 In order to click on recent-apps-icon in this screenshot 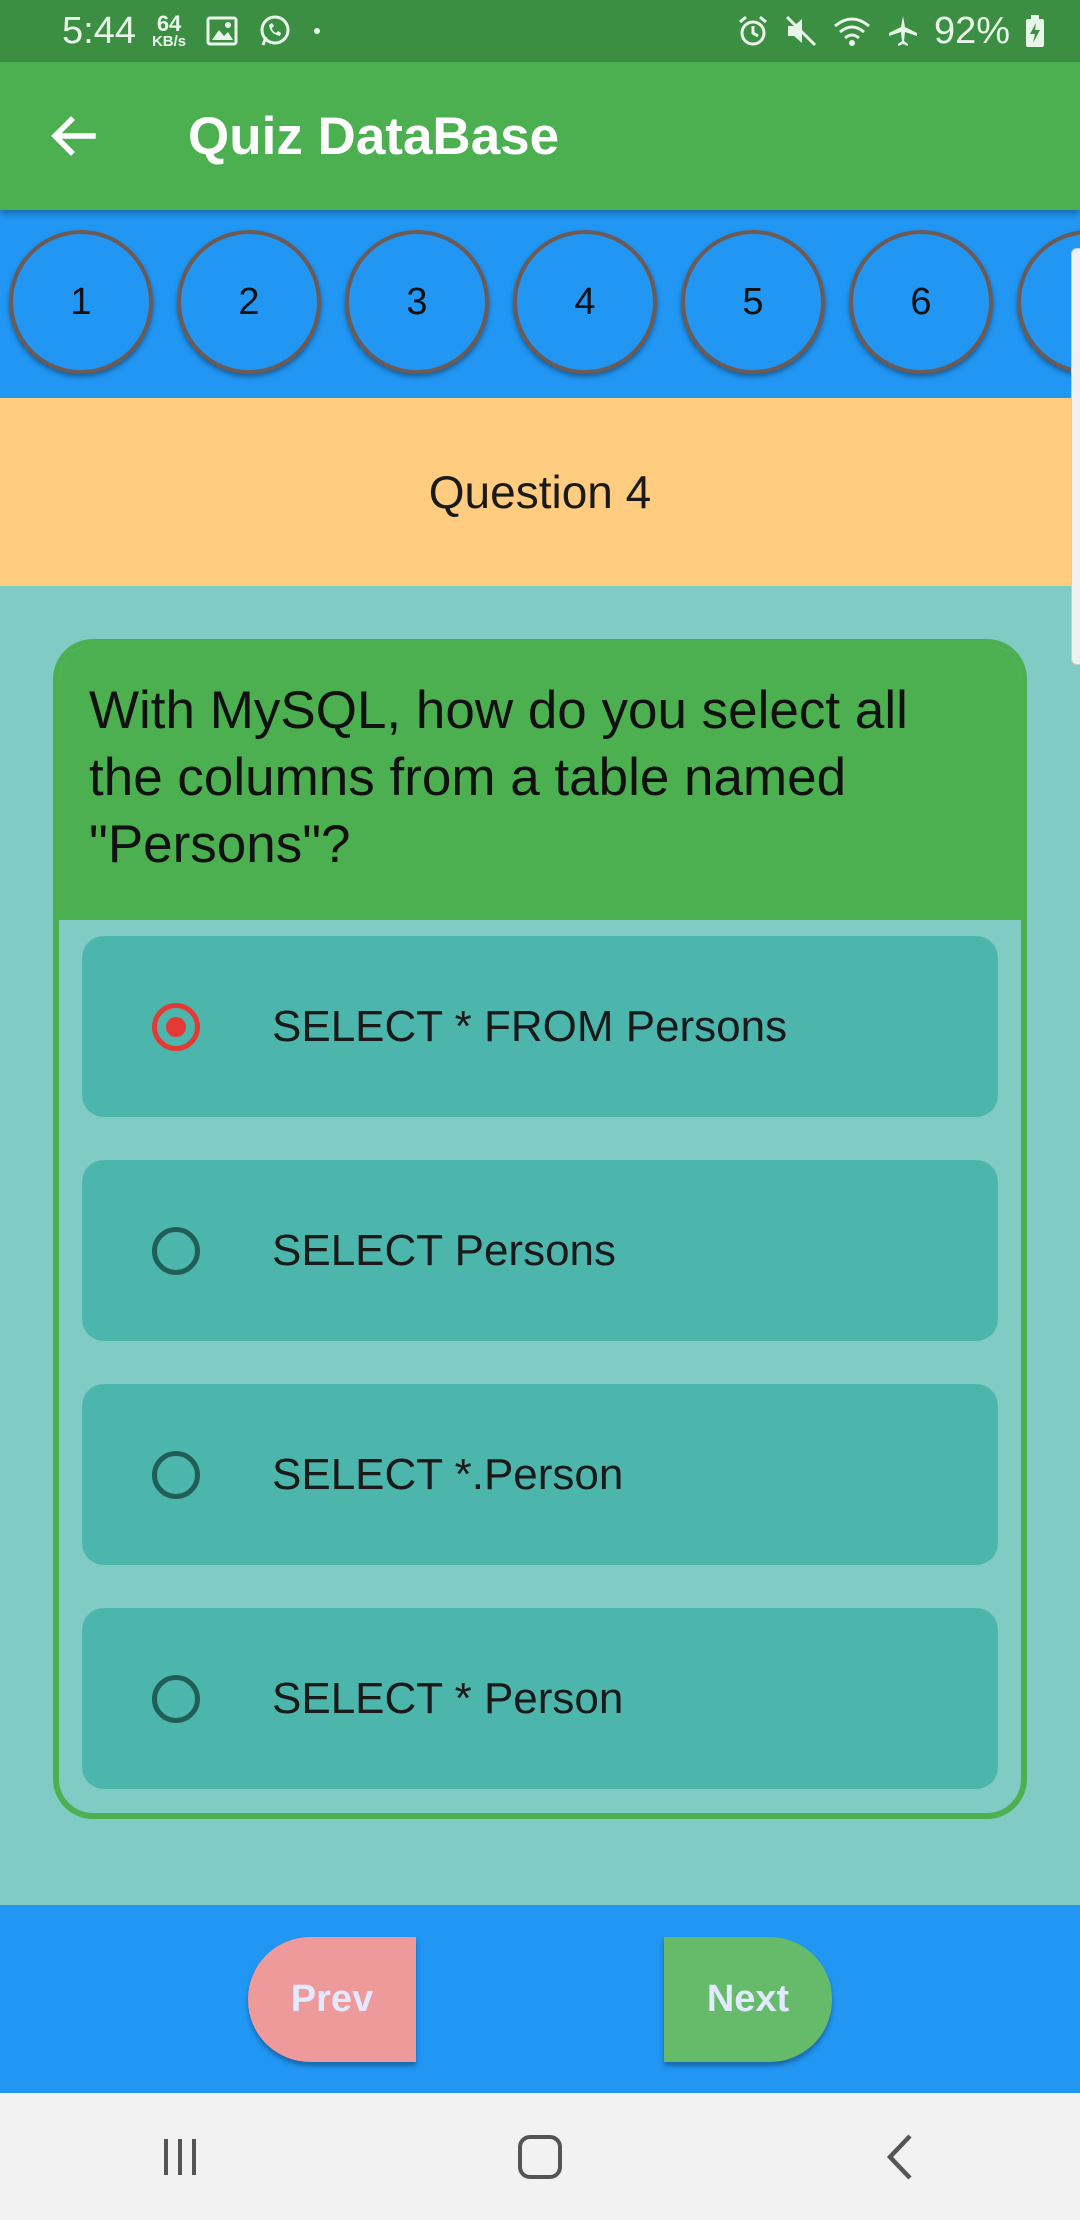, I will do `click(180, 2156)`.